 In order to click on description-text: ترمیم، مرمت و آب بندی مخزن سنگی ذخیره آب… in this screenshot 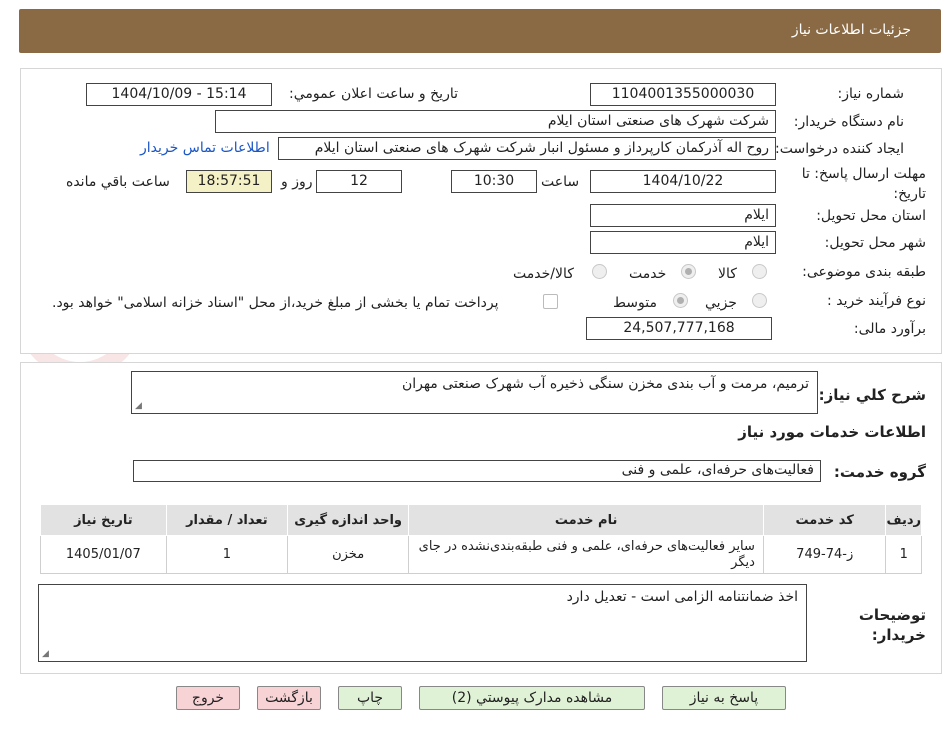, I will do `click(605, 384)`.